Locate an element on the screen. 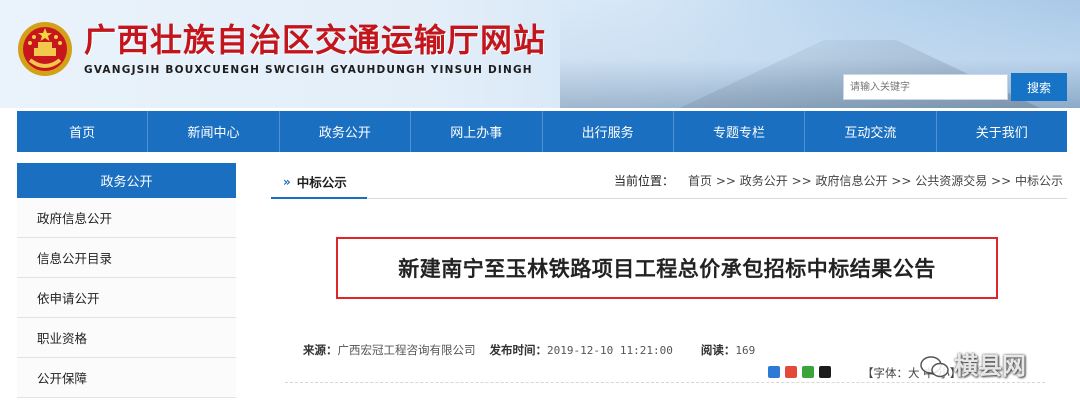  nav-item-interaction: 互动交流 is located at coordinates (869, 131).